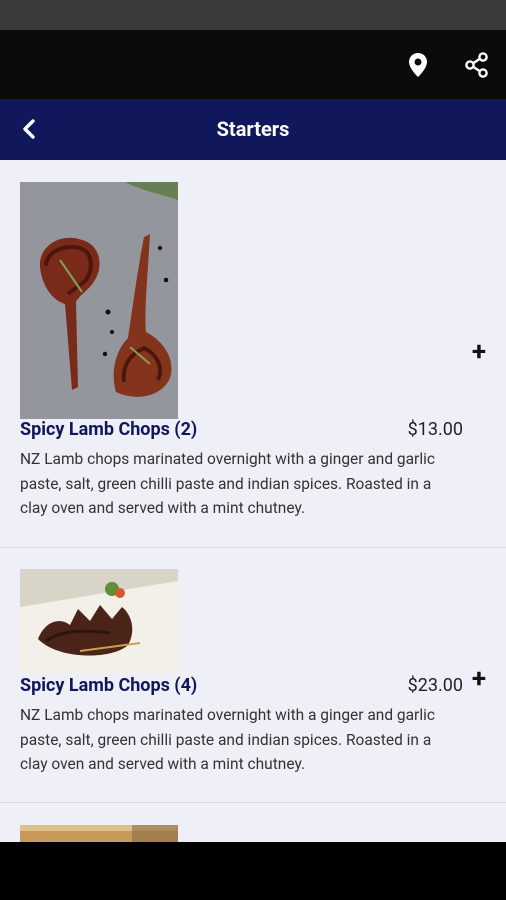 The image size is (506, 900). I want to click on dish-name: Spicy Lamb Chops (2), so click(109, 429).